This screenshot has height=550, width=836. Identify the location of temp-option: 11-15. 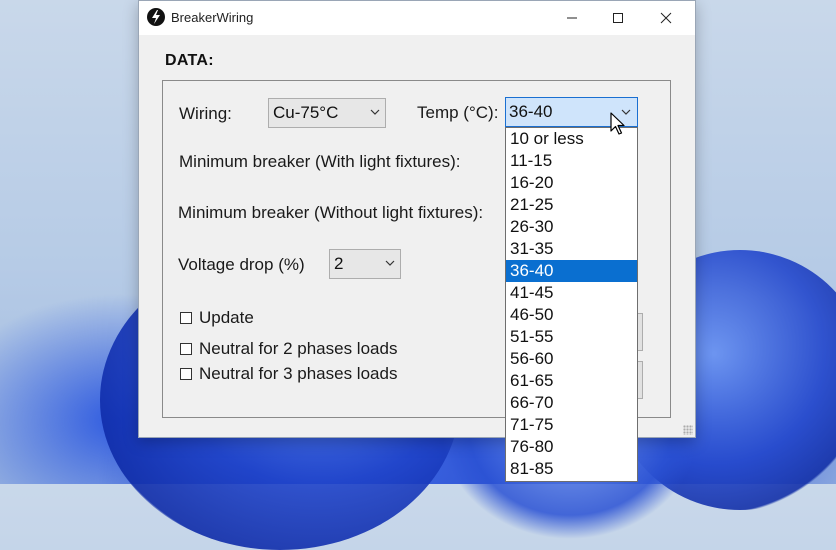
(571, 161).